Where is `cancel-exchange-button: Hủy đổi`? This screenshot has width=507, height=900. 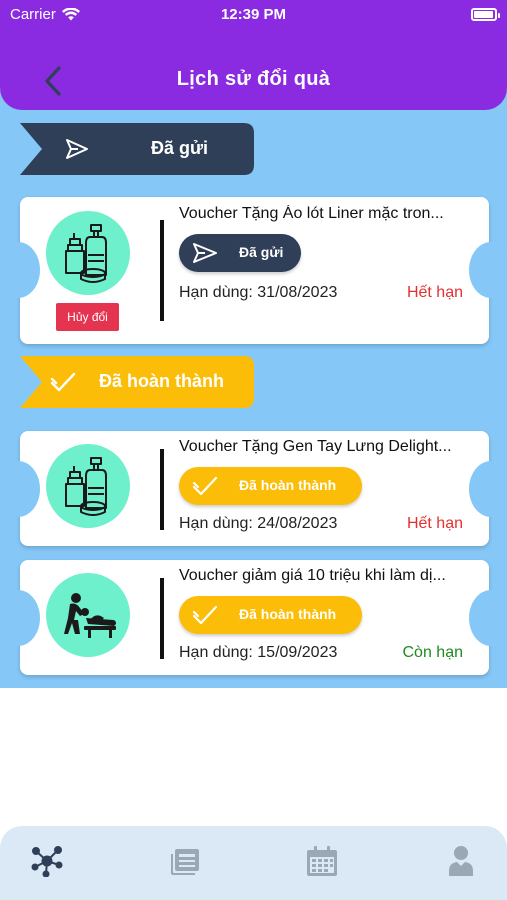 cancel-exchange-button: Hủy đổi is located at coordinates (87, 317).